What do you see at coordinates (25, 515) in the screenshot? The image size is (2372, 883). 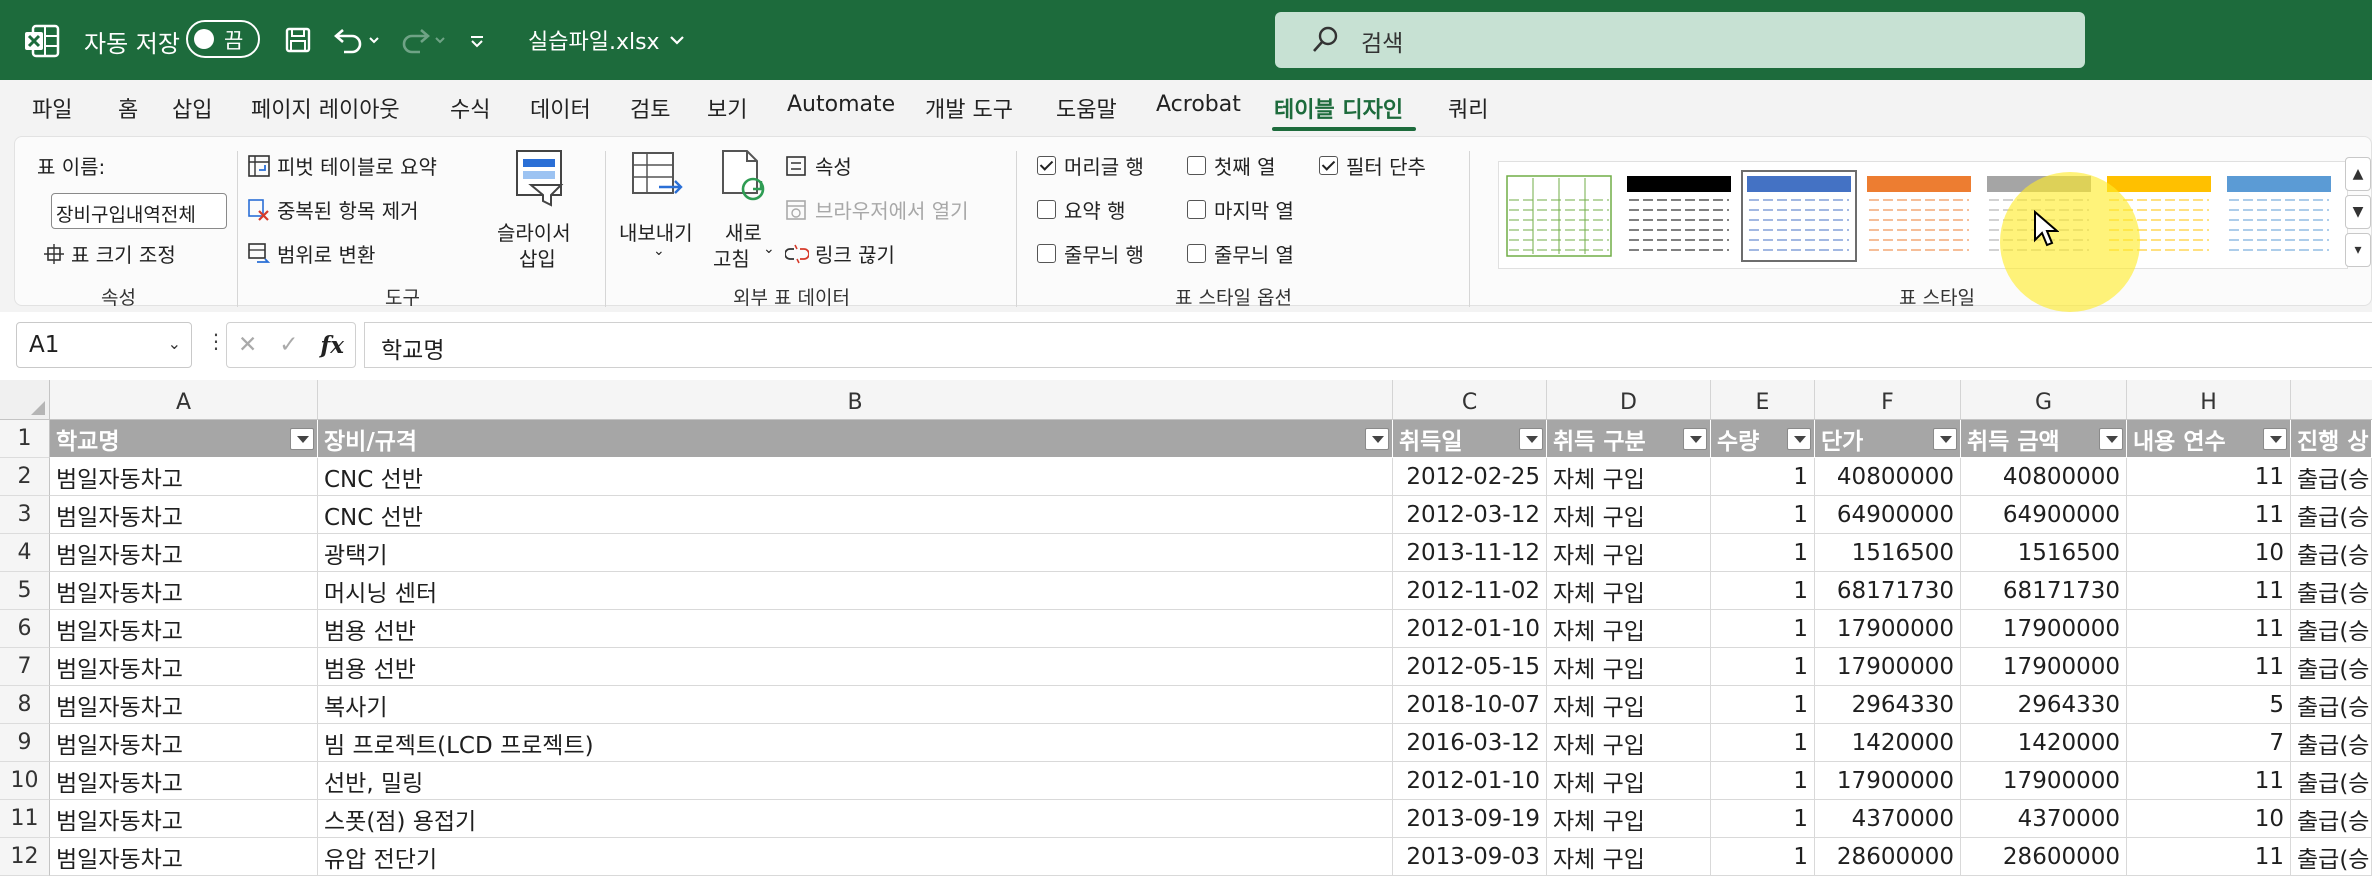 I see `row-number: 3` at bounding box center [25, 515].